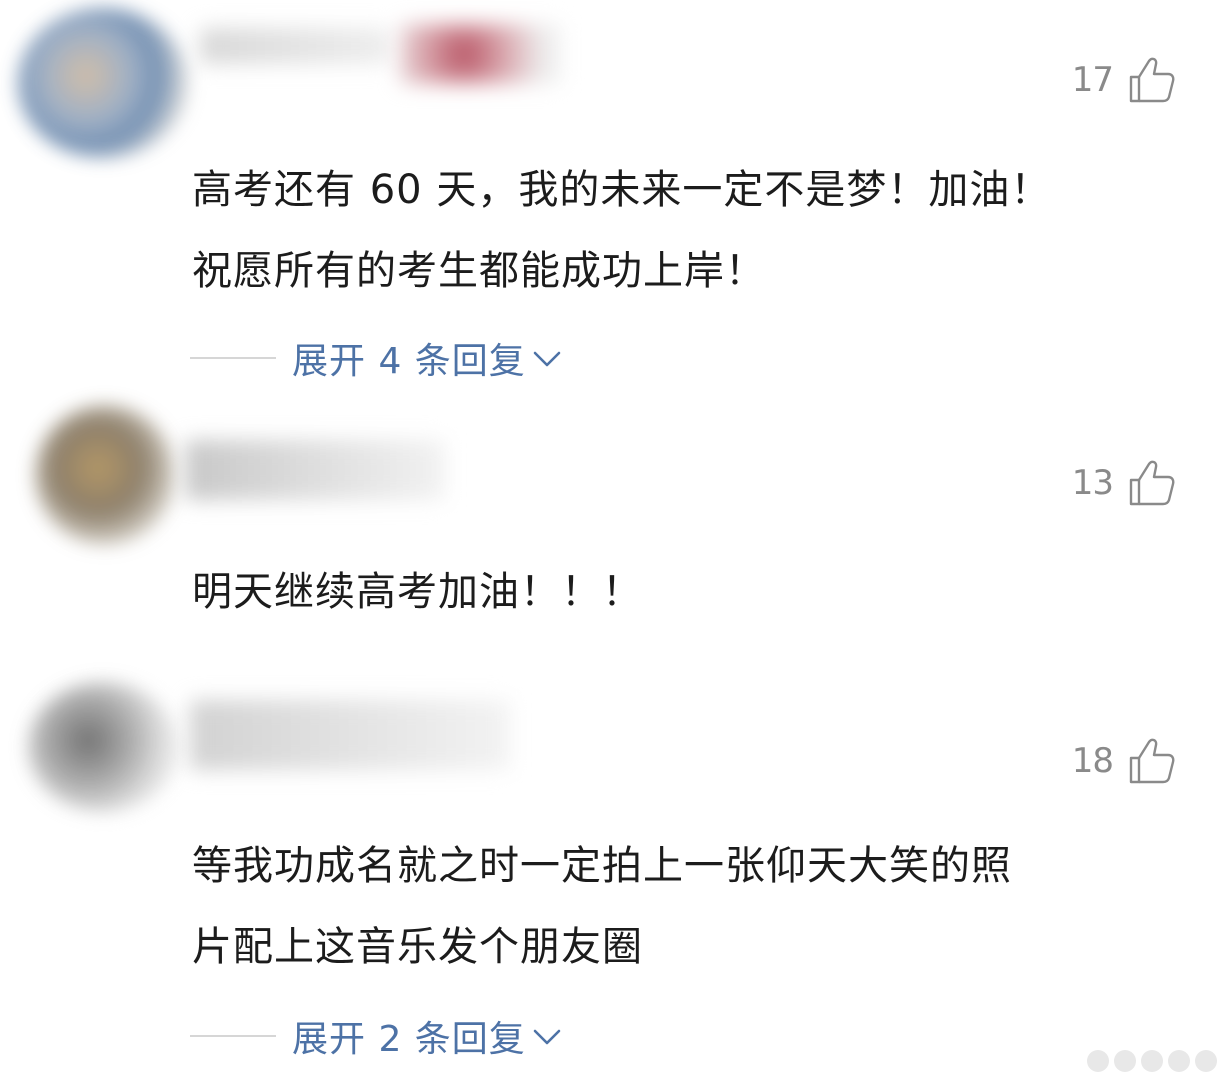  I want to click on expand-replies-label: 展开 2 条回复, so click(409, 1039).